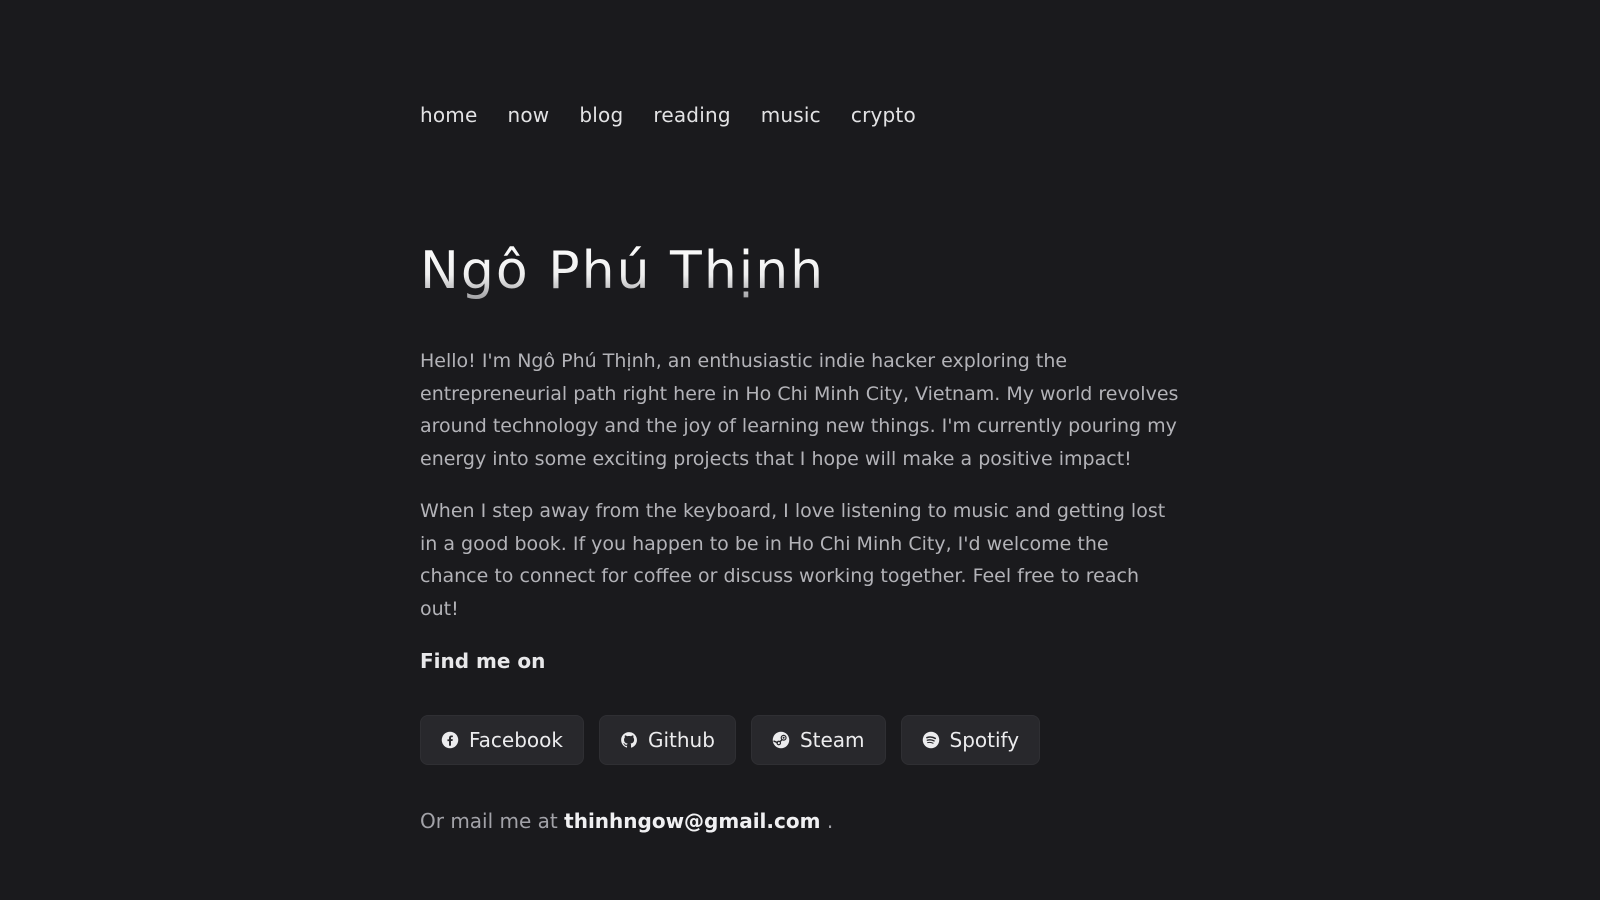 This screenshot has width=1600, height=900. I want to click on nav-crypto: crypto, so click(883, 115).